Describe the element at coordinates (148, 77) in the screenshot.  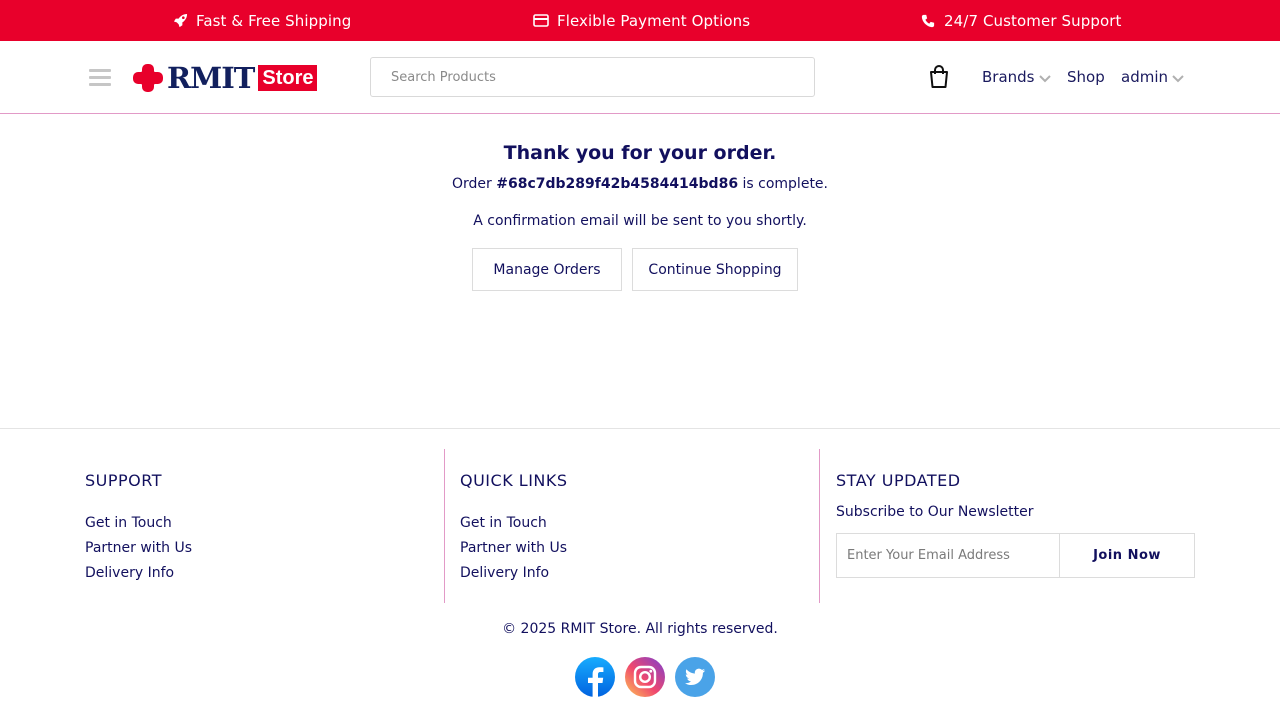
I see `logo-mark-icon` at that location.